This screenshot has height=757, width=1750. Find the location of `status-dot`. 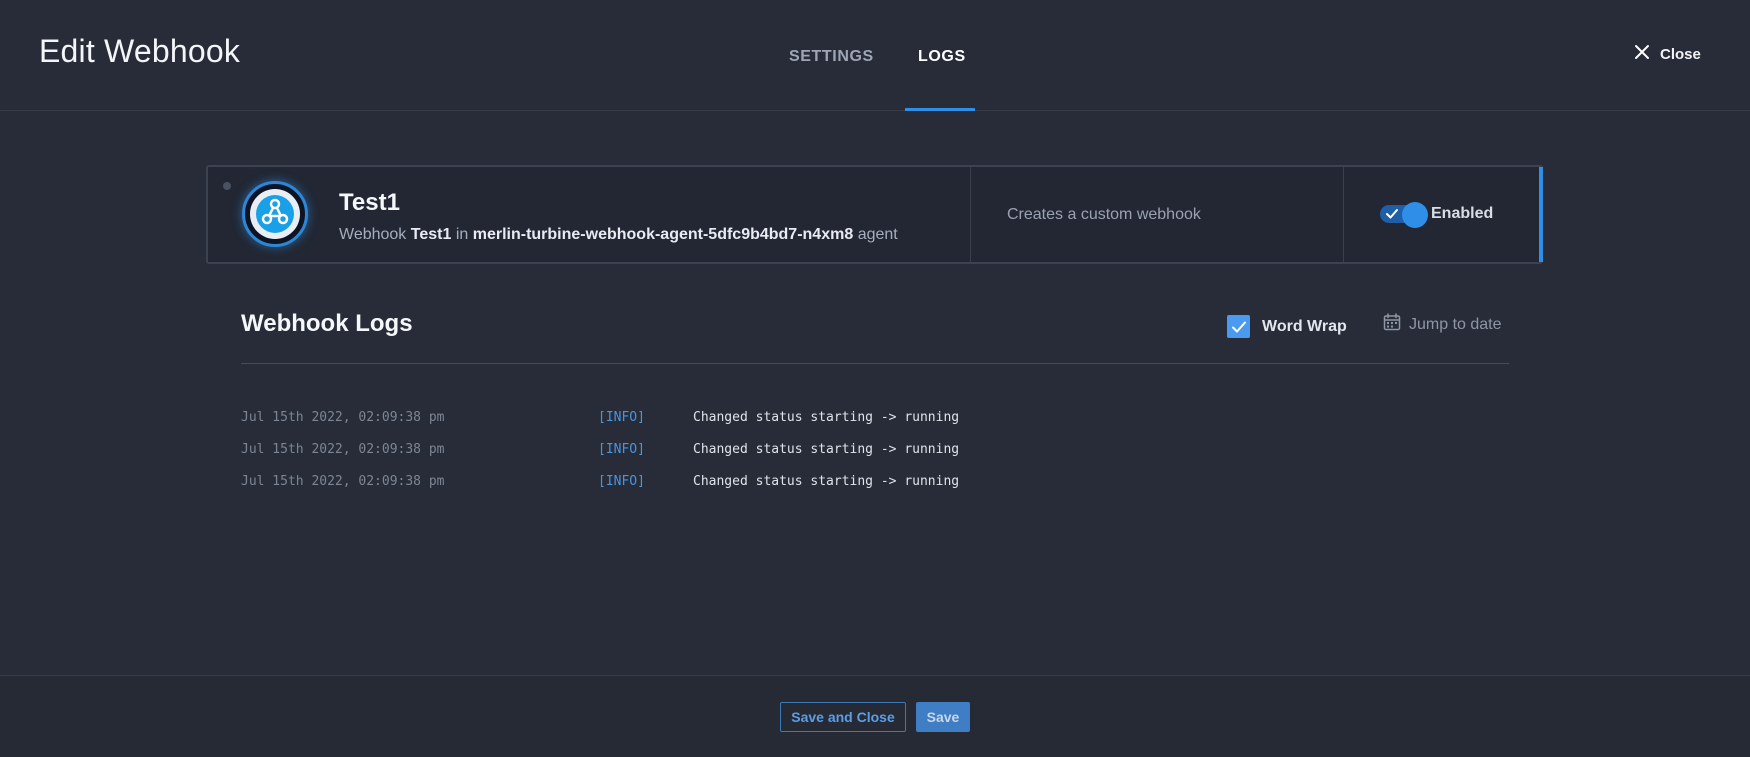

status-dot is located at coordinates (227, 186).